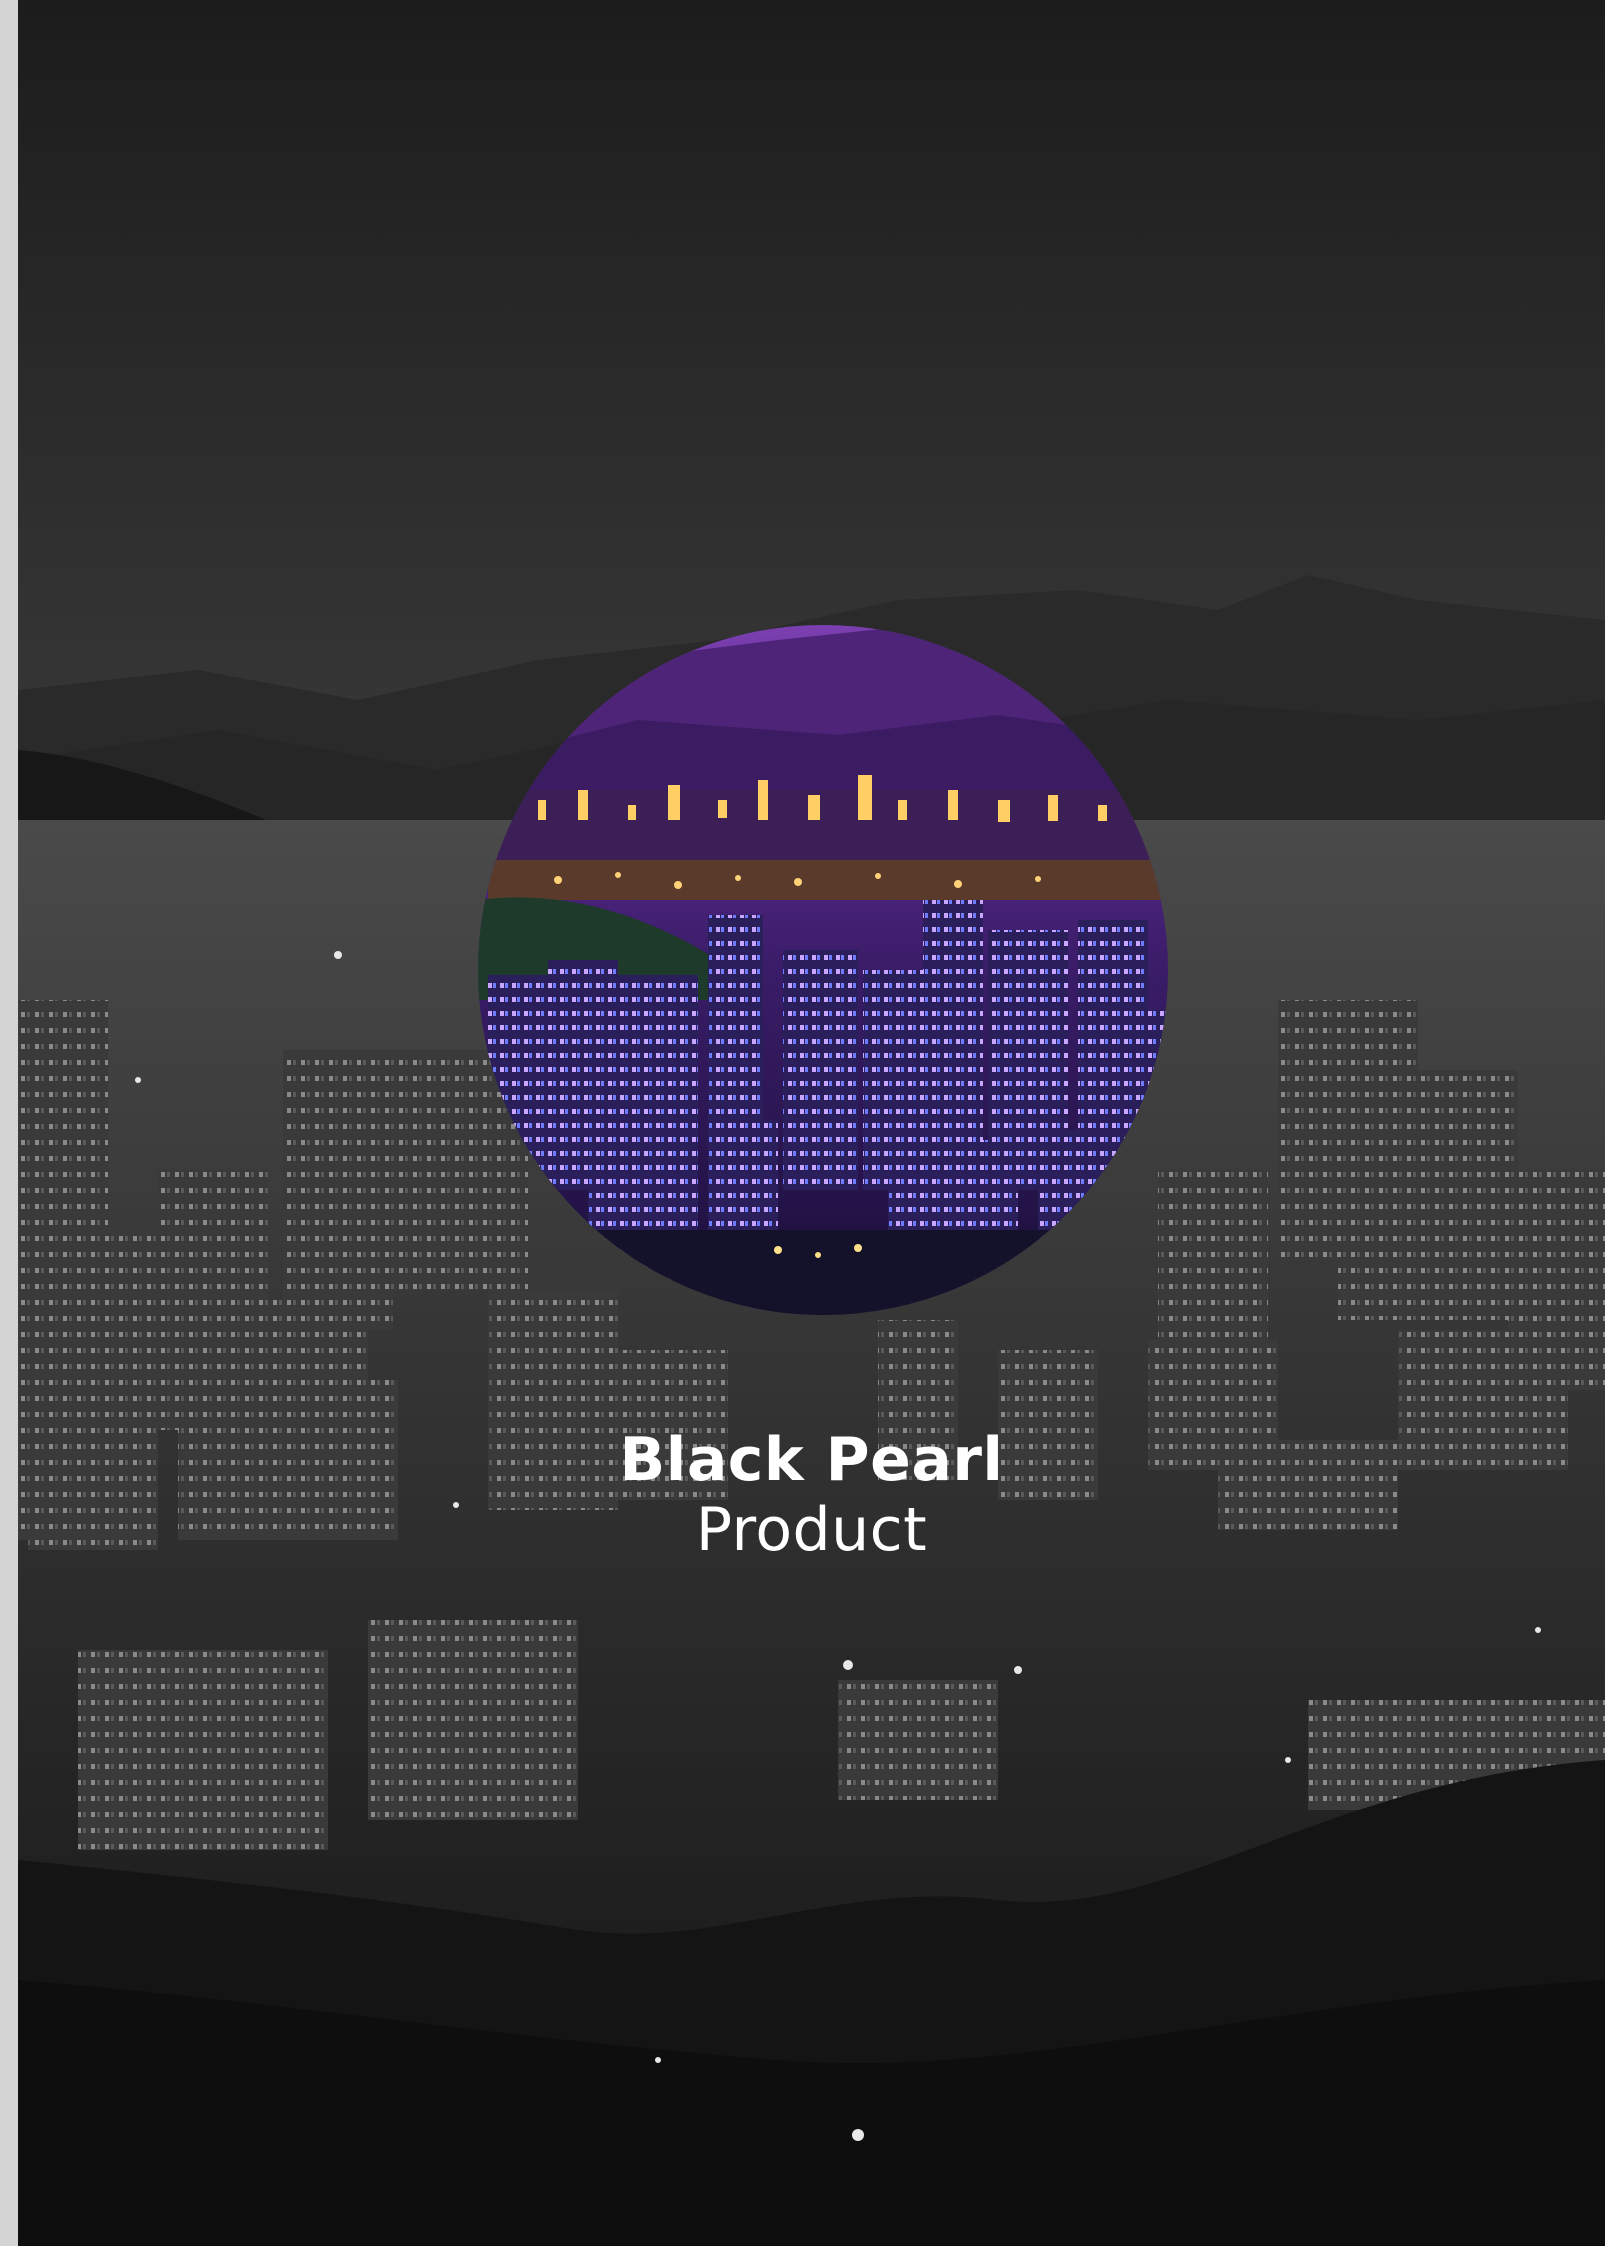  Describe the element at coordinates (811, 1530) in the screenshot. I see `cover-subtitle: Product` at that location.